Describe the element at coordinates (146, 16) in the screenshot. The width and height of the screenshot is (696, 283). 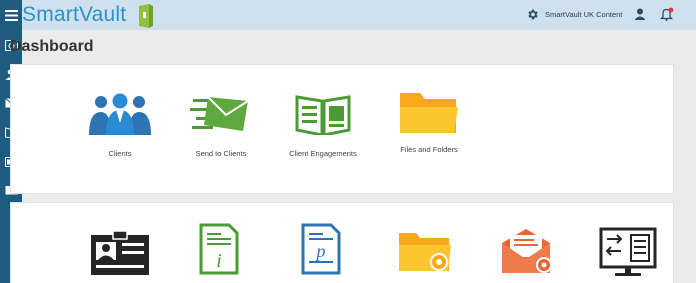
I see `vault-logo-icon` at that location.